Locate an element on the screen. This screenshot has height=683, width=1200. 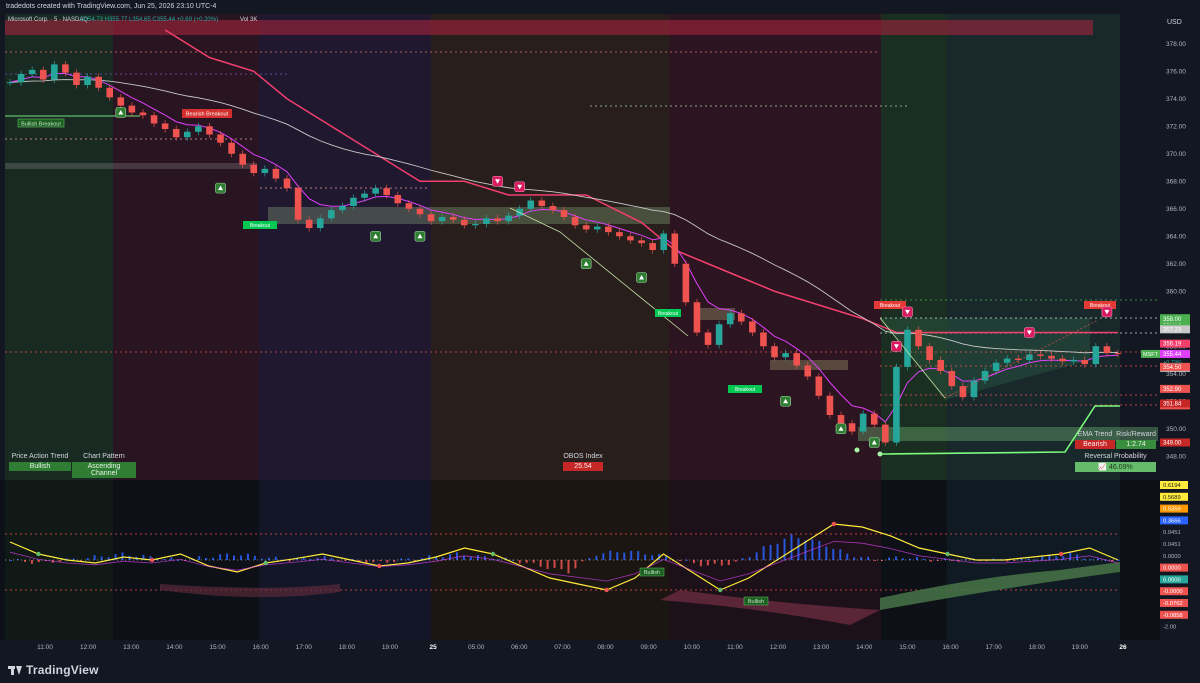
breakout-small-label: Breakout is located at coordinates (745, 389).